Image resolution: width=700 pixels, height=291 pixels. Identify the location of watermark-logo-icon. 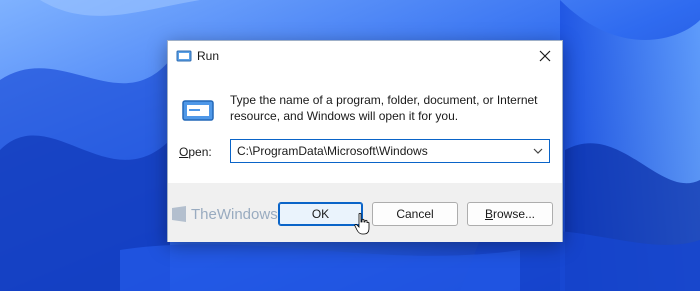
(179, 214).